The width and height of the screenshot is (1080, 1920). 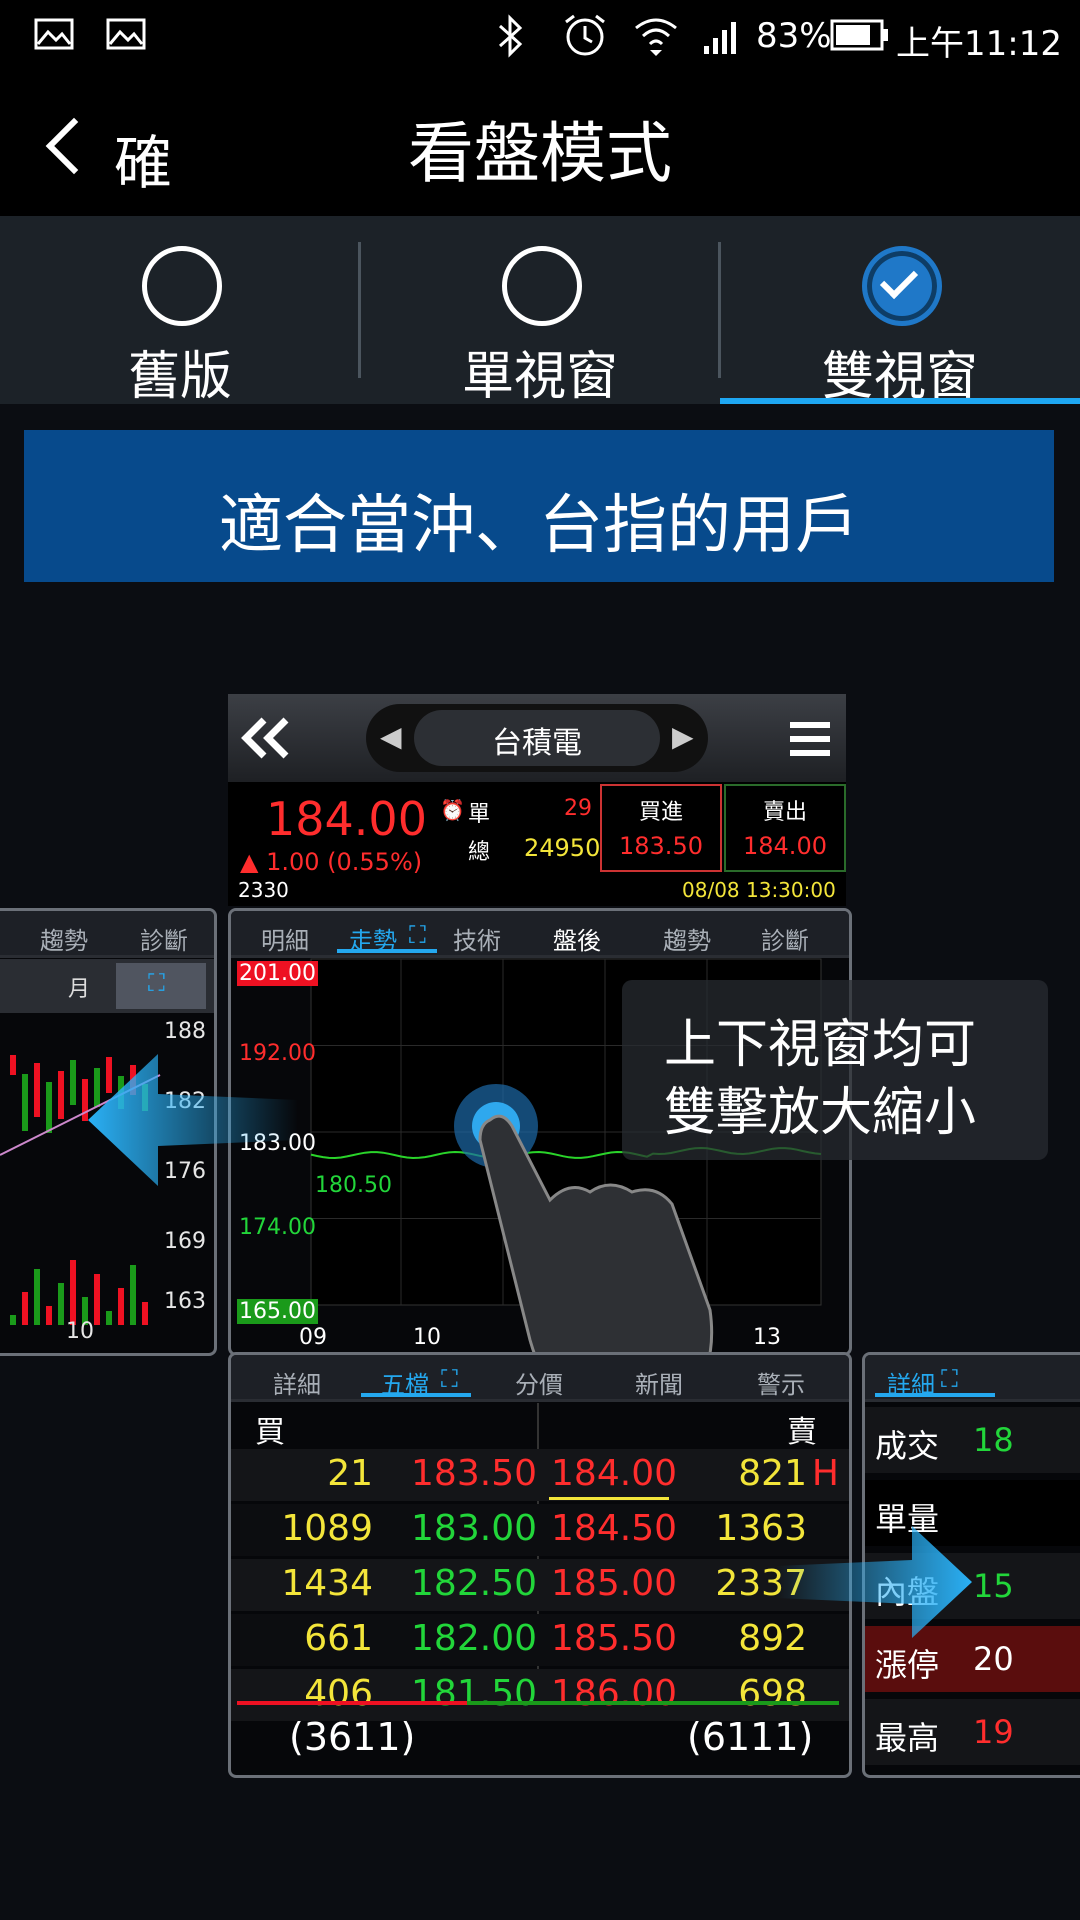 What do you see at coordinates (907, 1738) in the screenshot?
I see `detail-label: 最高` at bounding box center [907, 1738].